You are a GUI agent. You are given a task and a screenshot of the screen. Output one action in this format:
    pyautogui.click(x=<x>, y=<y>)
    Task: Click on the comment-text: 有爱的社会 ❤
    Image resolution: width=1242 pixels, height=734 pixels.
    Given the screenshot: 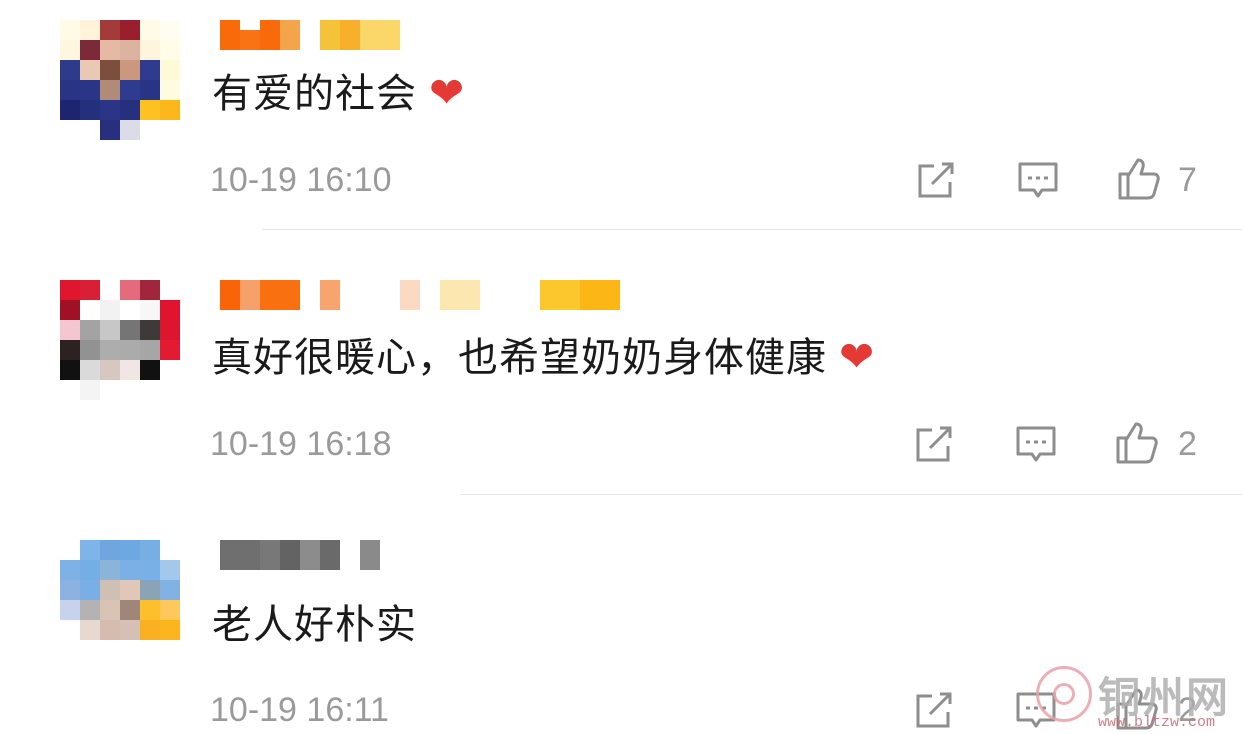 What is the action you would take?
    pyautogui.click(x=338, y=93)
    